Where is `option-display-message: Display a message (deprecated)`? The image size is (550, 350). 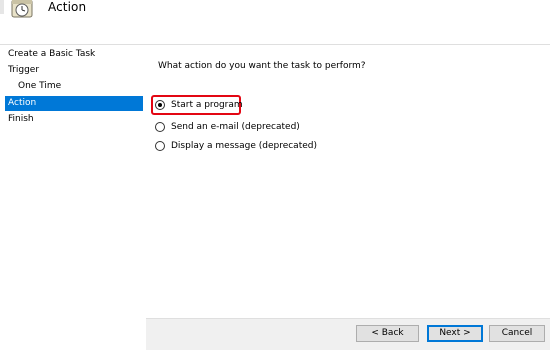
option-display-message: Display a message (deprecated) is located at coordinates (236, 145).